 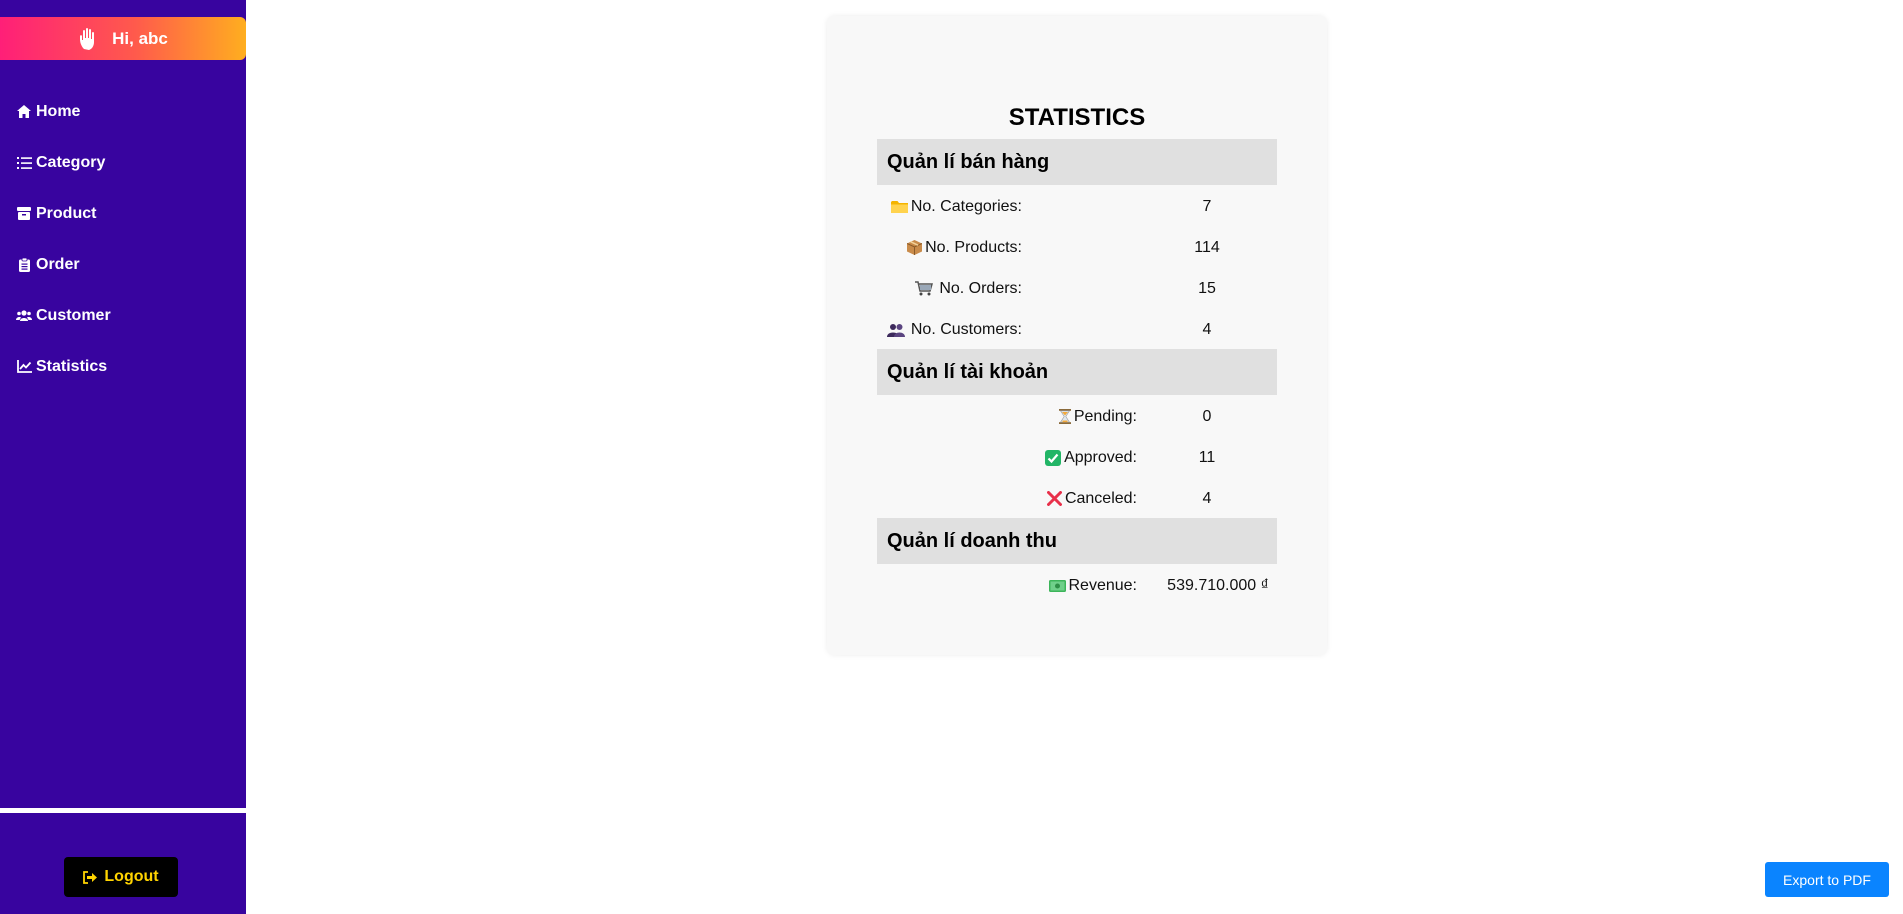 I want to click on stat-row-pending: Pending: 0, so click(x=1077, y=416).